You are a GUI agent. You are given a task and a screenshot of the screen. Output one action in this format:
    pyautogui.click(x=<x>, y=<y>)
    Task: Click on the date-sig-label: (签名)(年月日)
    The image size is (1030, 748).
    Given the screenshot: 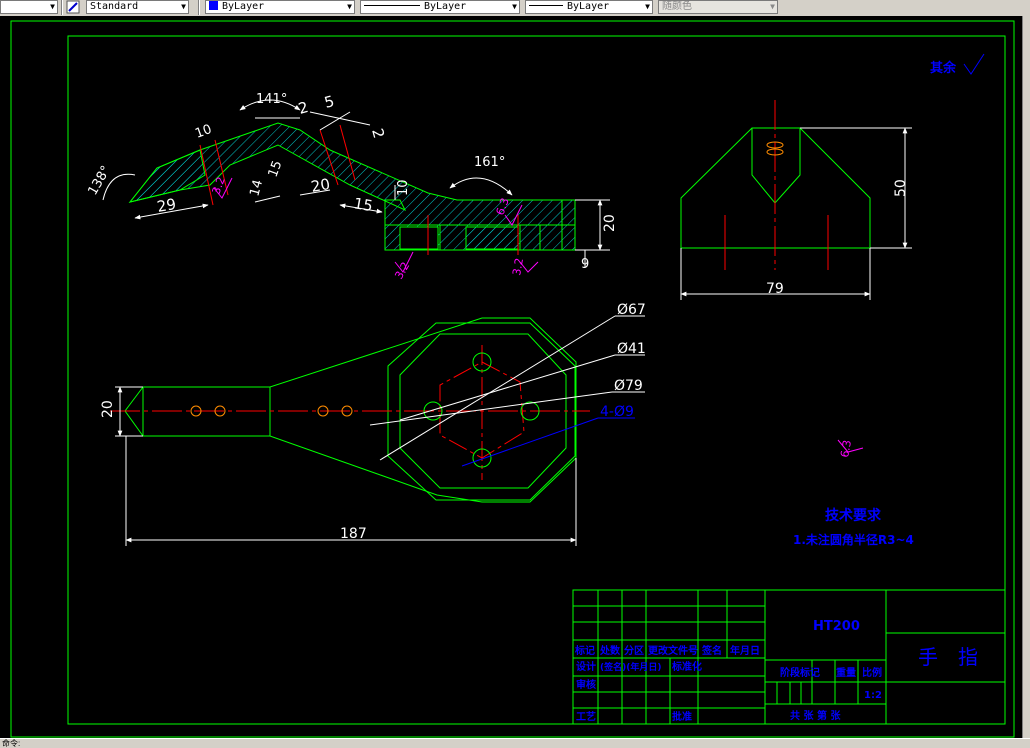 What is the action you would take?
    pyautogui.click(x=630, y=667)
    